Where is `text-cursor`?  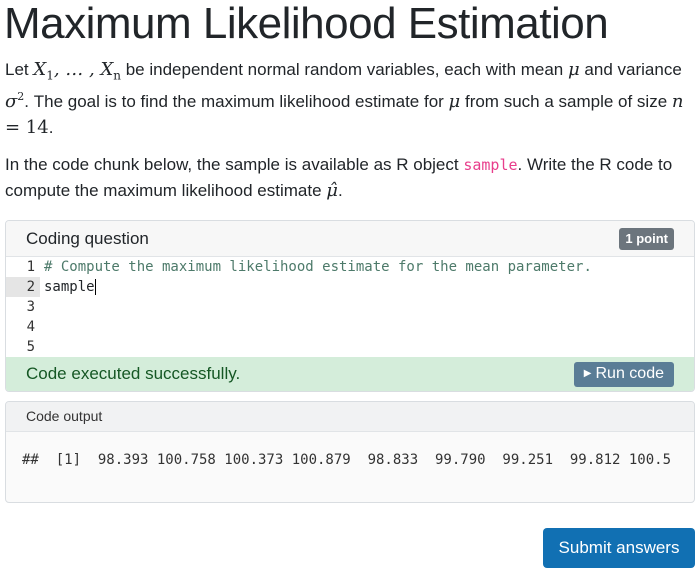
text-cursor is located at coordinates (95, 287).